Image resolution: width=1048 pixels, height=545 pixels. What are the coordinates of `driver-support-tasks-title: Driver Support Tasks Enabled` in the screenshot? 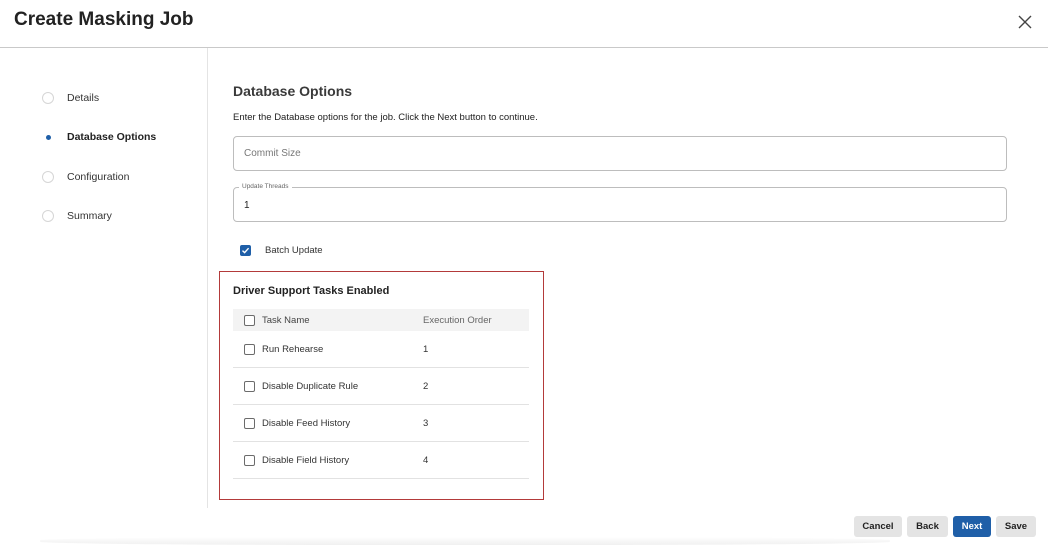 It's located at (311, 291).